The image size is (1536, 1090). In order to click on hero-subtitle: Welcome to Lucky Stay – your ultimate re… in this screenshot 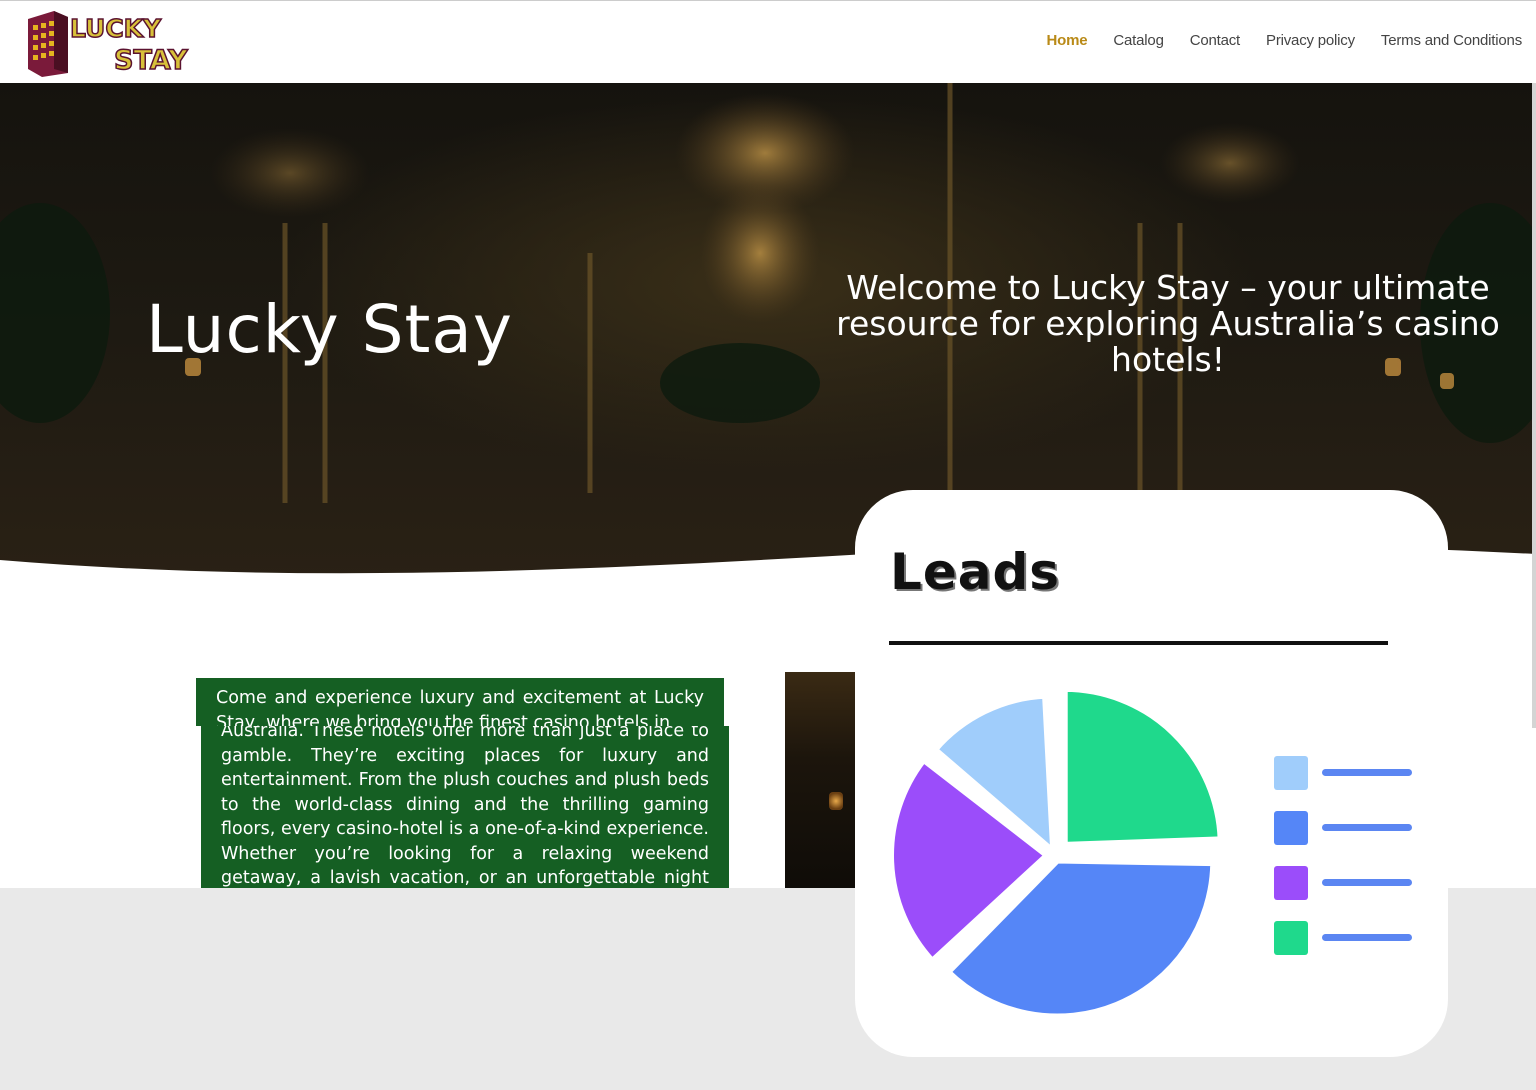, I will do `click(1168, 323)`.